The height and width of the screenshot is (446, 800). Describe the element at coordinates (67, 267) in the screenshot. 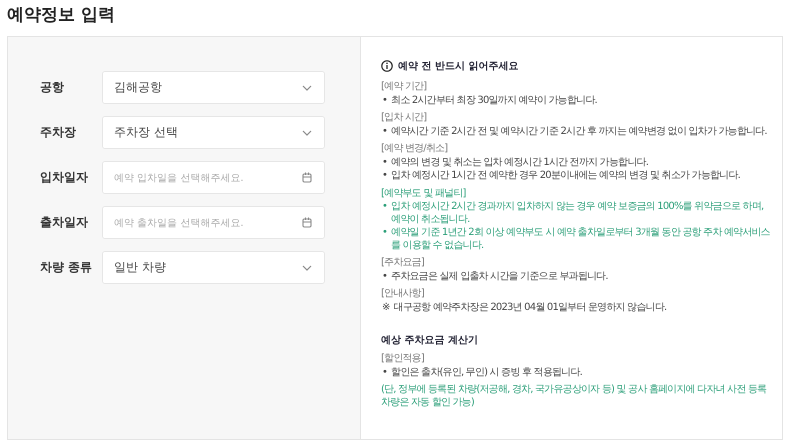

I see `field-label: 차량 종류` at that location.